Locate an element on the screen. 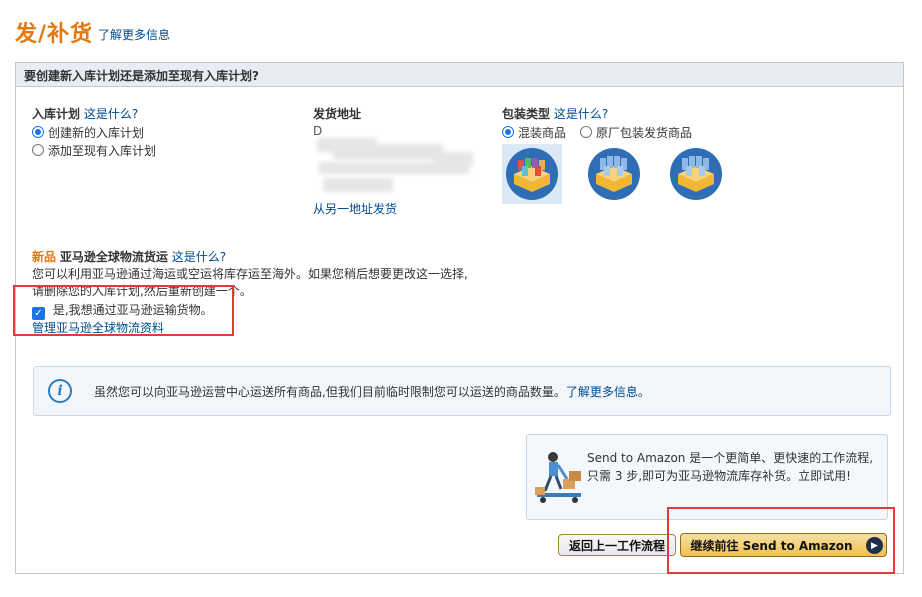 The height and width of the screenshot is (597, 922). radio-label: 添加至现有入库计划 is located at coordinates (102, 150).